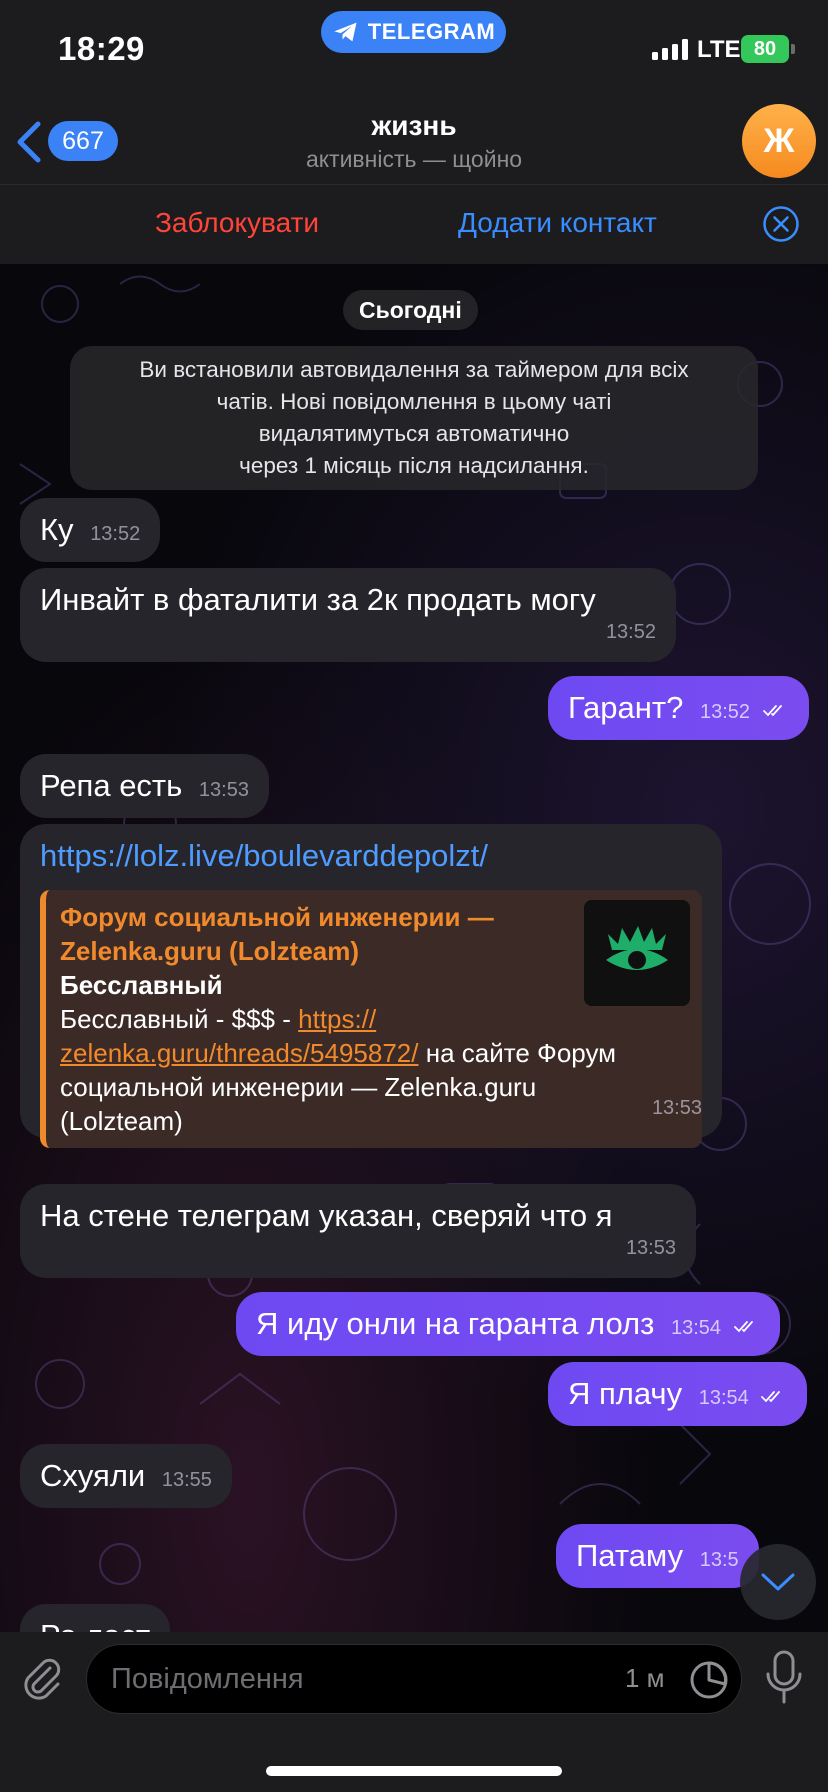 Image resolution: width=828 pixels, height=1792 pixels. I want to click on message-incoming: Ро ласт, so click(95, 1618).